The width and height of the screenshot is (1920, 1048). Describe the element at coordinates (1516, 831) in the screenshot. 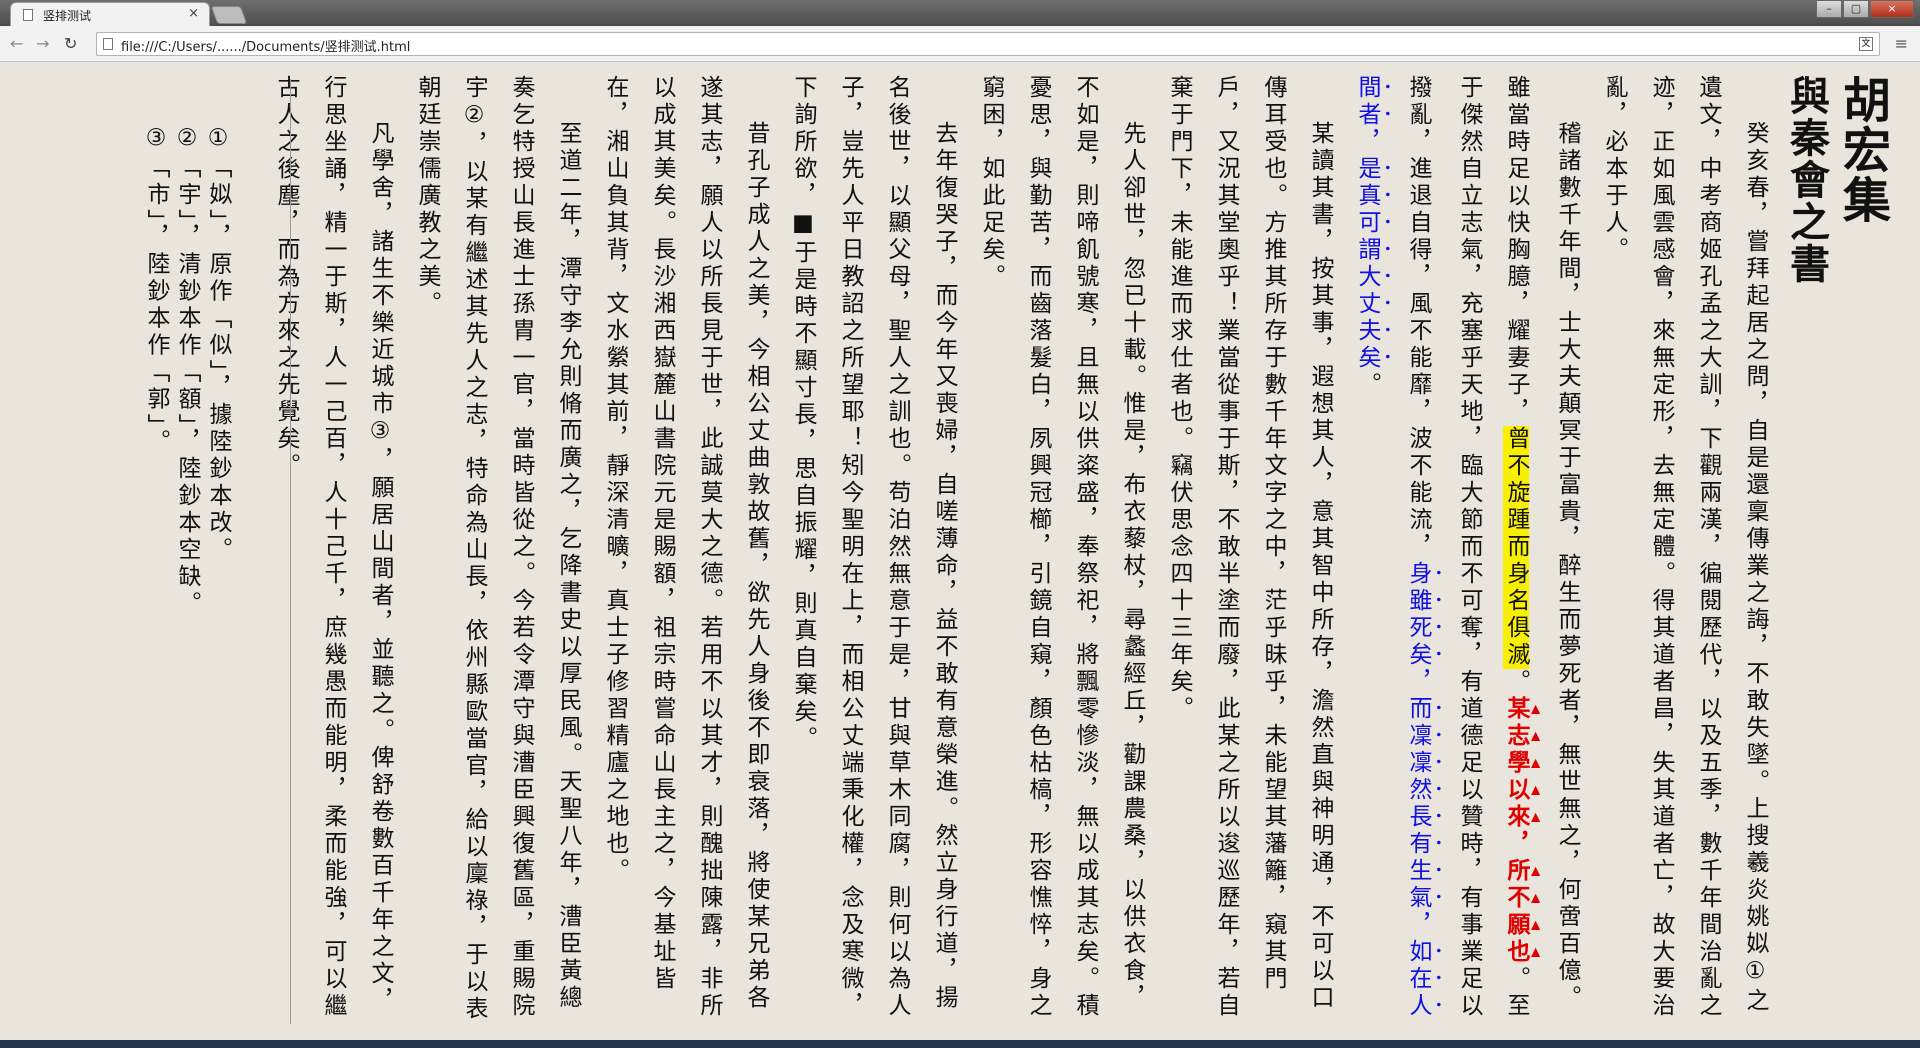

I see `red-highlight: 某志學以來，所不願也` at that location.